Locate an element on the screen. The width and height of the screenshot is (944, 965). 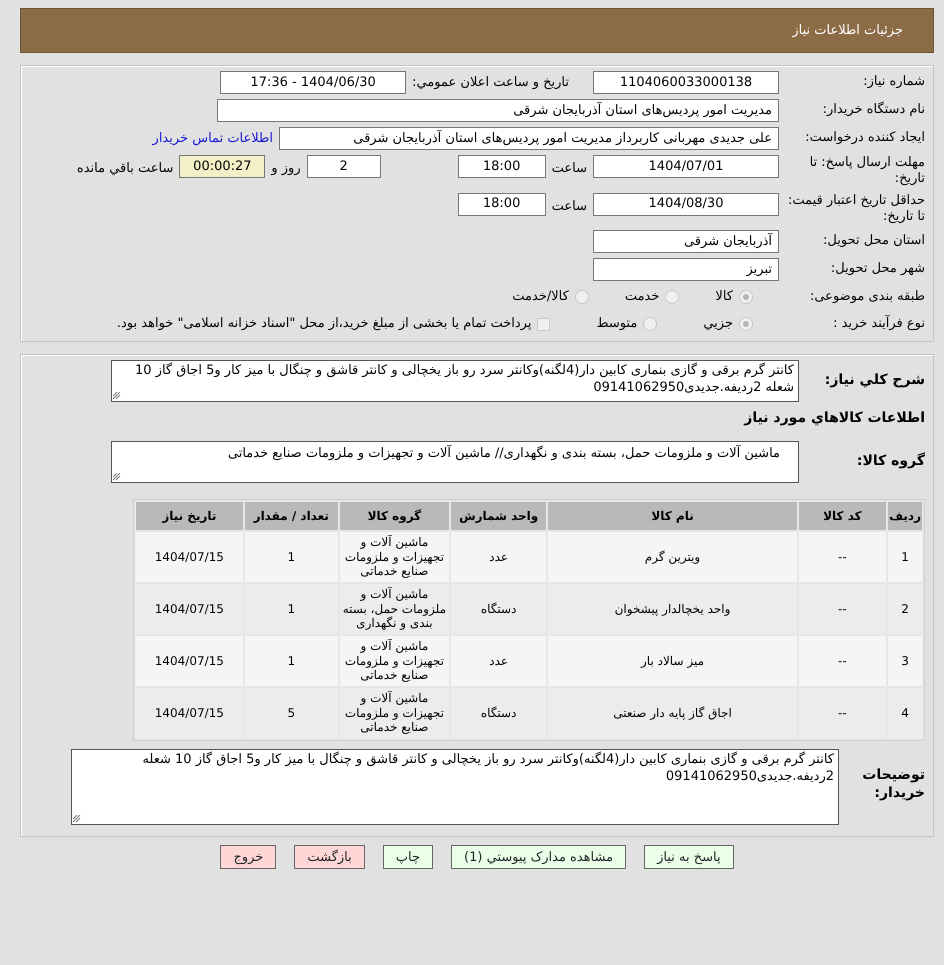
goods-group-field: ماشین آلات و ملزومات حمل، بسته بندی و نگهداری// ماشین آلات و تجهیزات و ملزومات صنایع خدماتی is located at coordinates (455, 462).